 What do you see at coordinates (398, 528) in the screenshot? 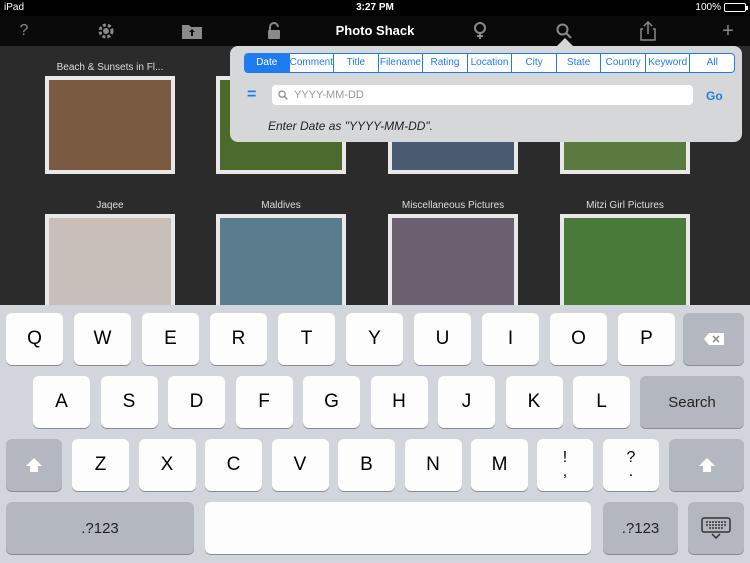
I see `space-key` at bounding box center [398, 528].